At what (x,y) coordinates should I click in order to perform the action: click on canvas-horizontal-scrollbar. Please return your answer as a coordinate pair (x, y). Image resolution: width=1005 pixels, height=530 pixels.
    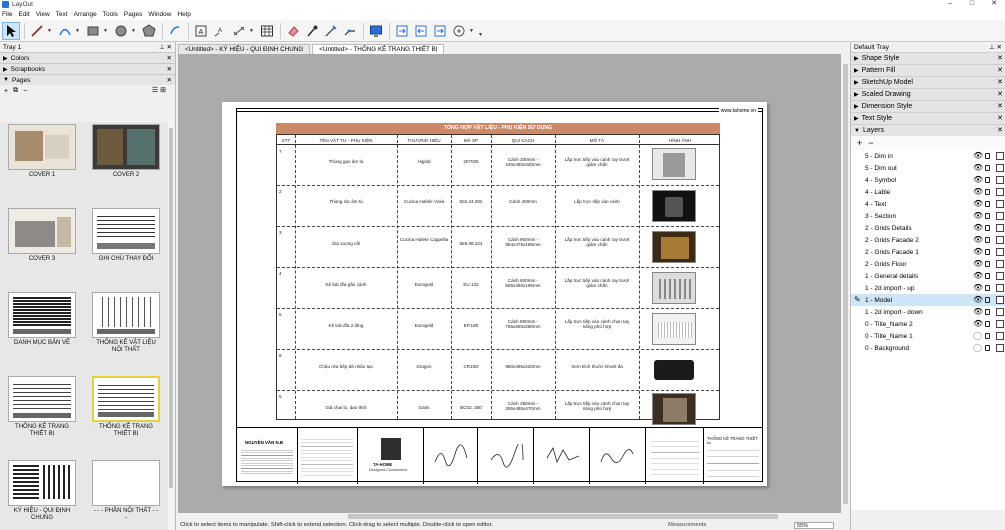
    Looking at the image, I should click on (509, 516).